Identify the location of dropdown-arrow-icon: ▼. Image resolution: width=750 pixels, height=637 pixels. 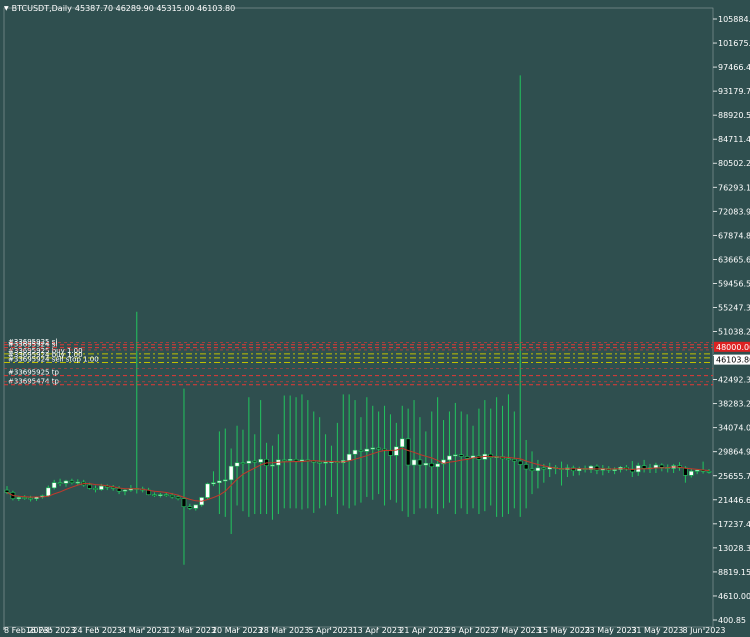
(6, 8).